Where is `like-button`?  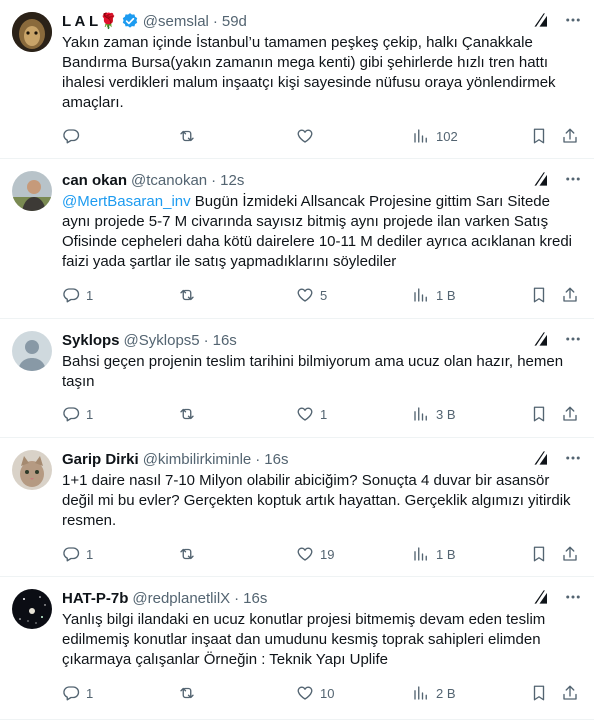 like-button is located at coordinates (308, 136).